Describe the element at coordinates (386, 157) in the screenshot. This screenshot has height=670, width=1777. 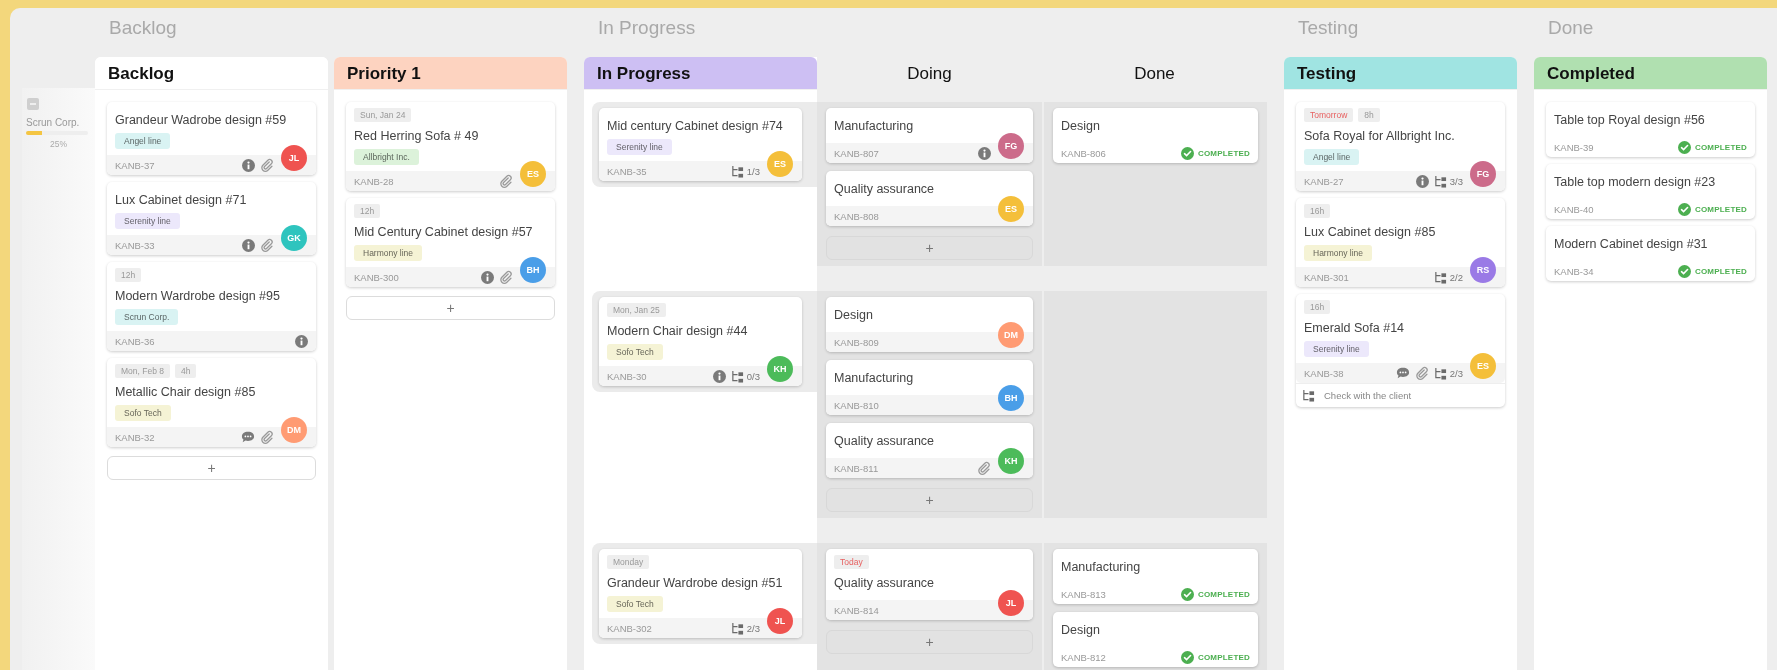
I see `label-tag: Allbright Inc.` at that location.